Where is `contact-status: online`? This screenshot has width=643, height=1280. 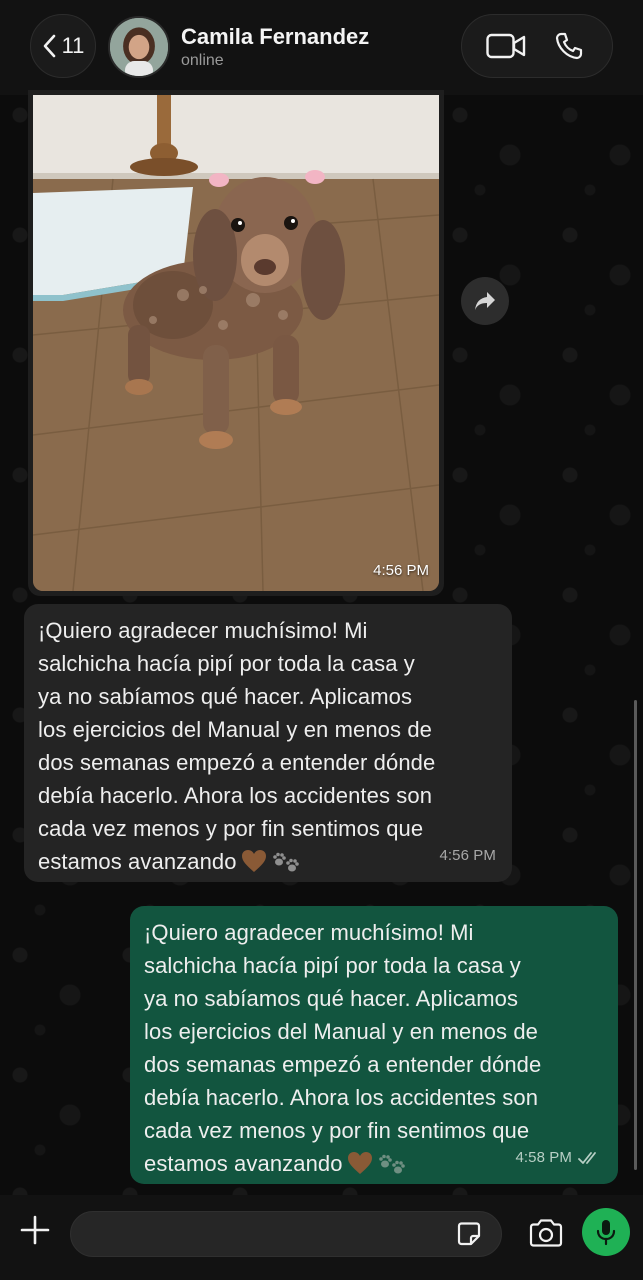 contact-status: online is located at coordinates (202, 60).